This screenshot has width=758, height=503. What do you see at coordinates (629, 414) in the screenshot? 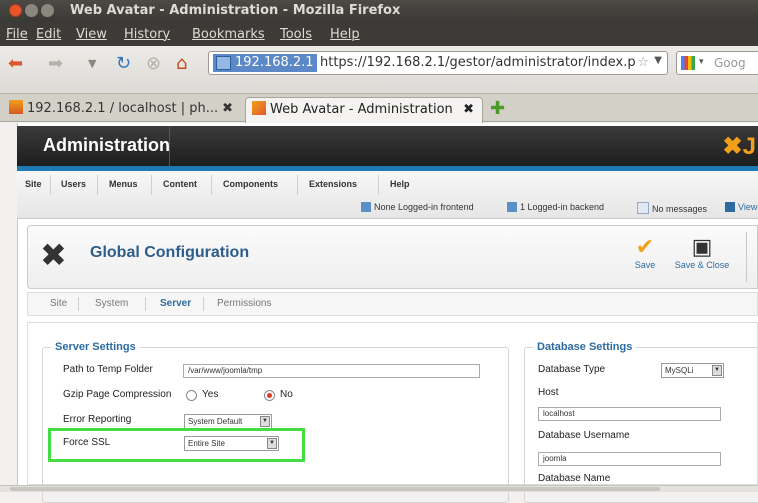
I see `host-input: localhost` at bounding box center [629, 414].